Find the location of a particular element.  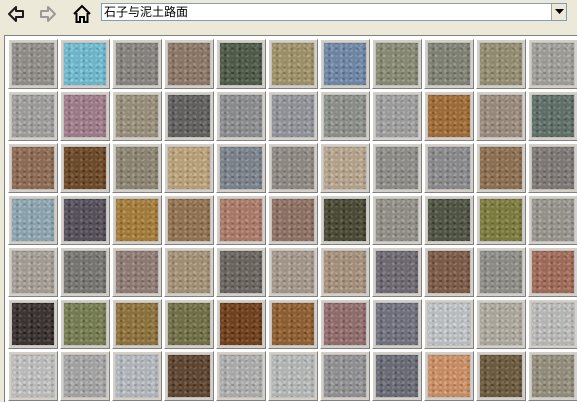

back-arrow-icon is located at coordinates (16, 14).